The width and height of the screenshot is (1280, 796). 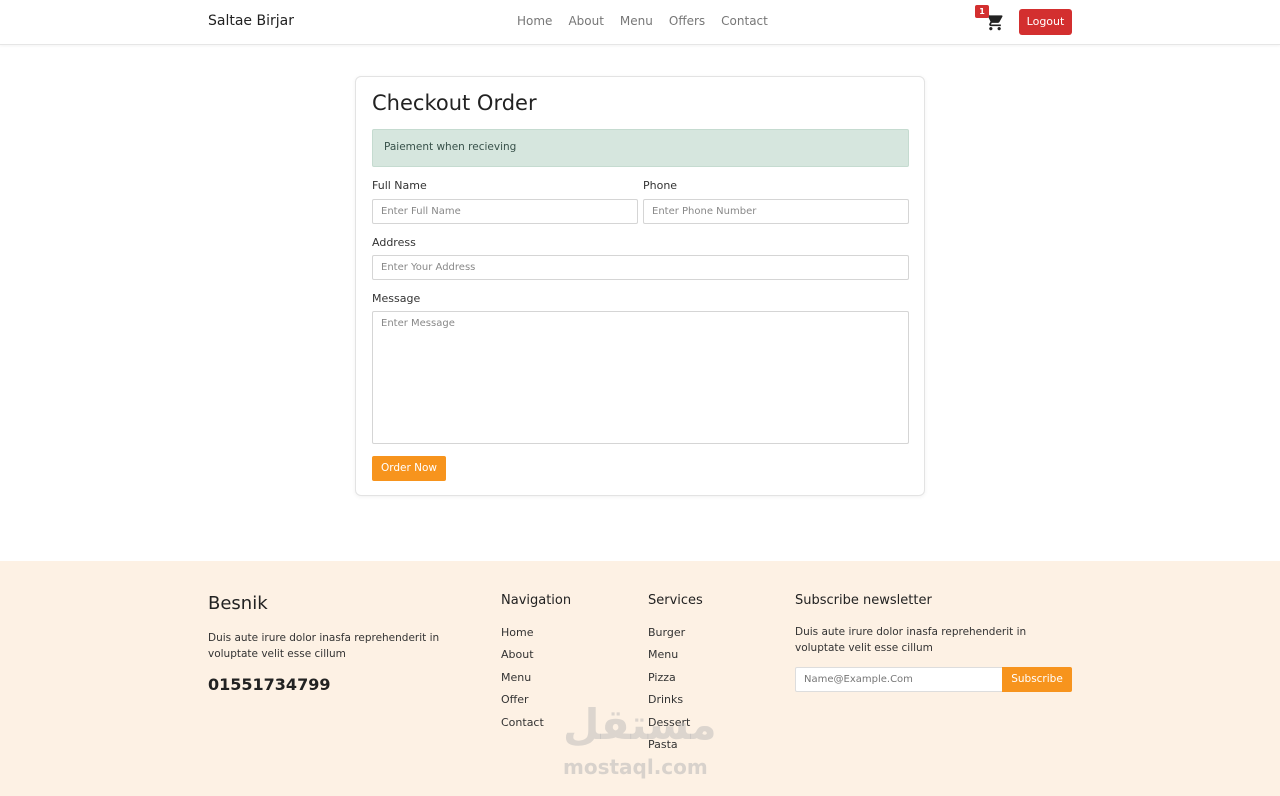 I want to click on nav-link-offers: Offers, so click(x=687, y=21).